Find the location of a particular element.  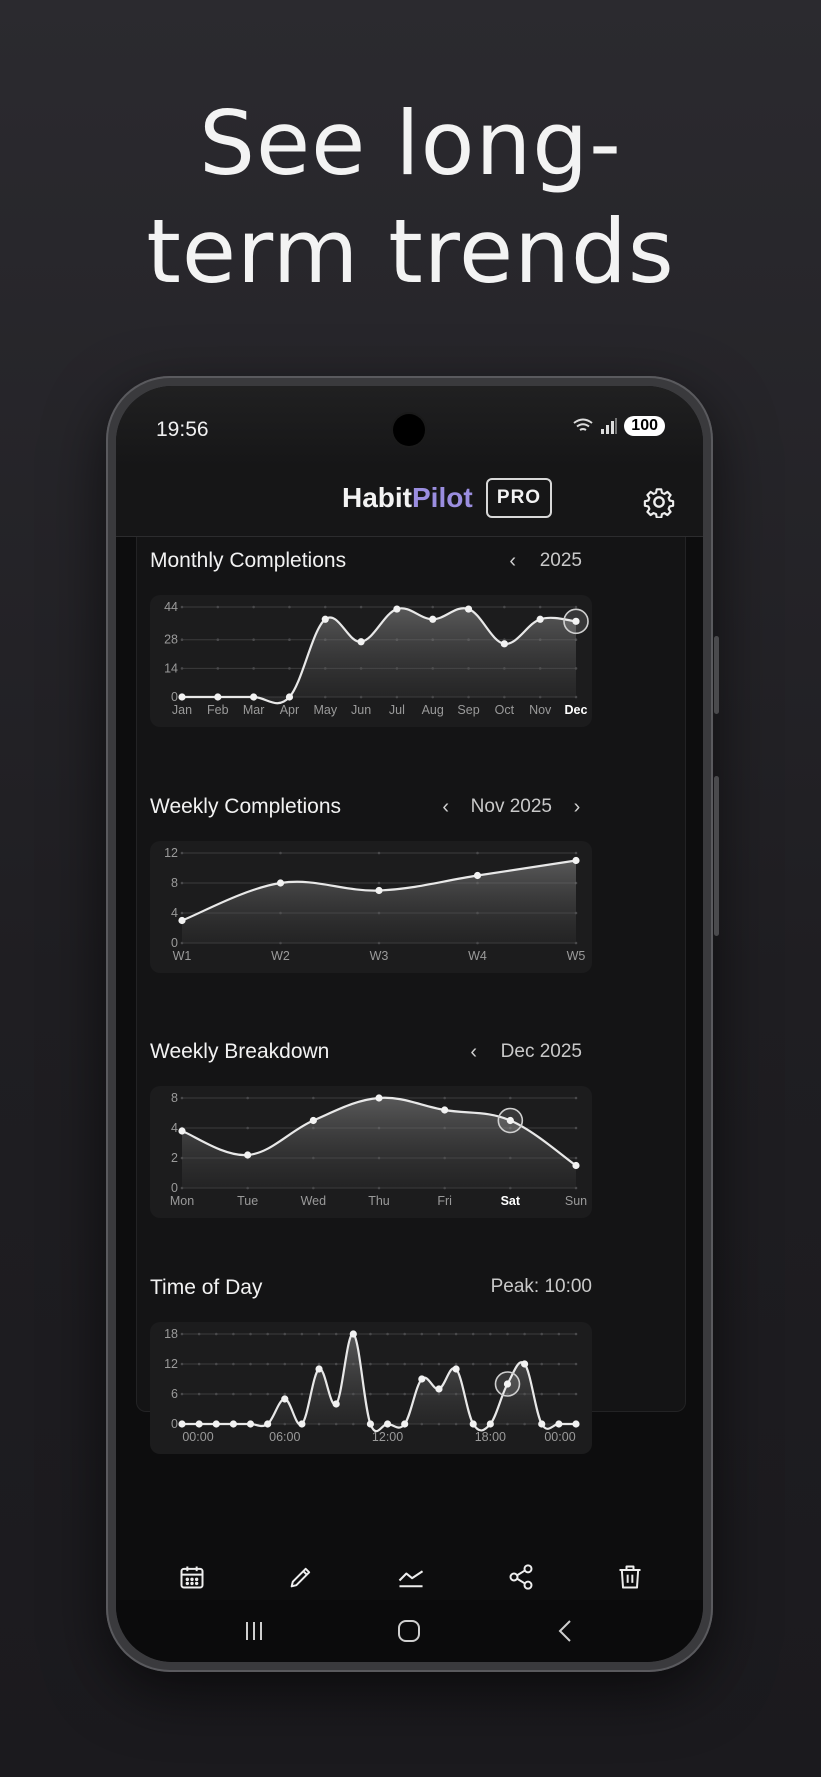

timeofday-peak: Peak: 10:00 is located at coordinates (541, 1287).